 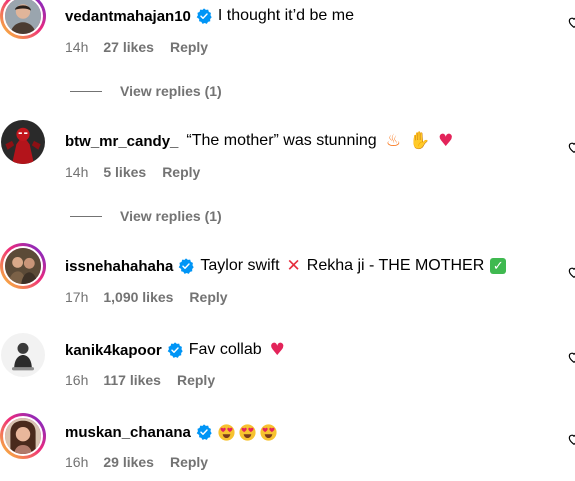 I want to click on username: vedantmahajan10, so click(x=128, y=16).